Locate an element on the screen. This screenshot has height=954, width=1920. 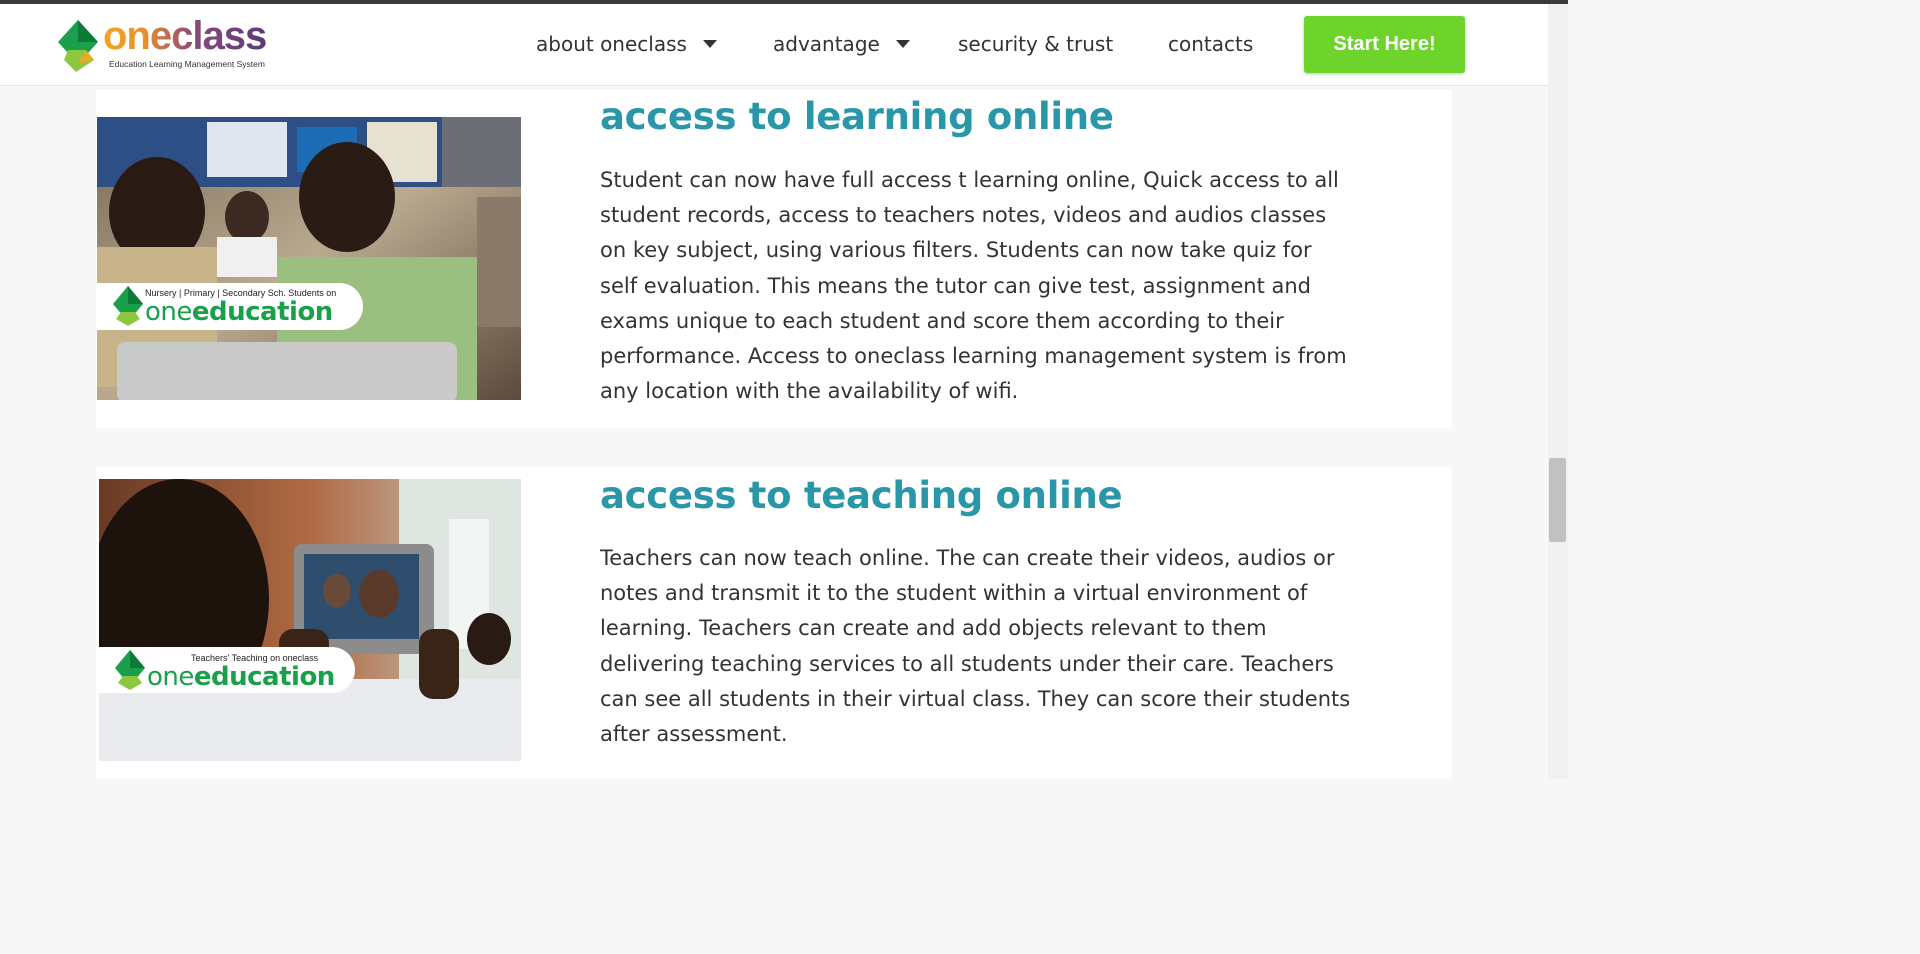
logo-tagline: Education Learning Management System is located at coordinates (187, 64).